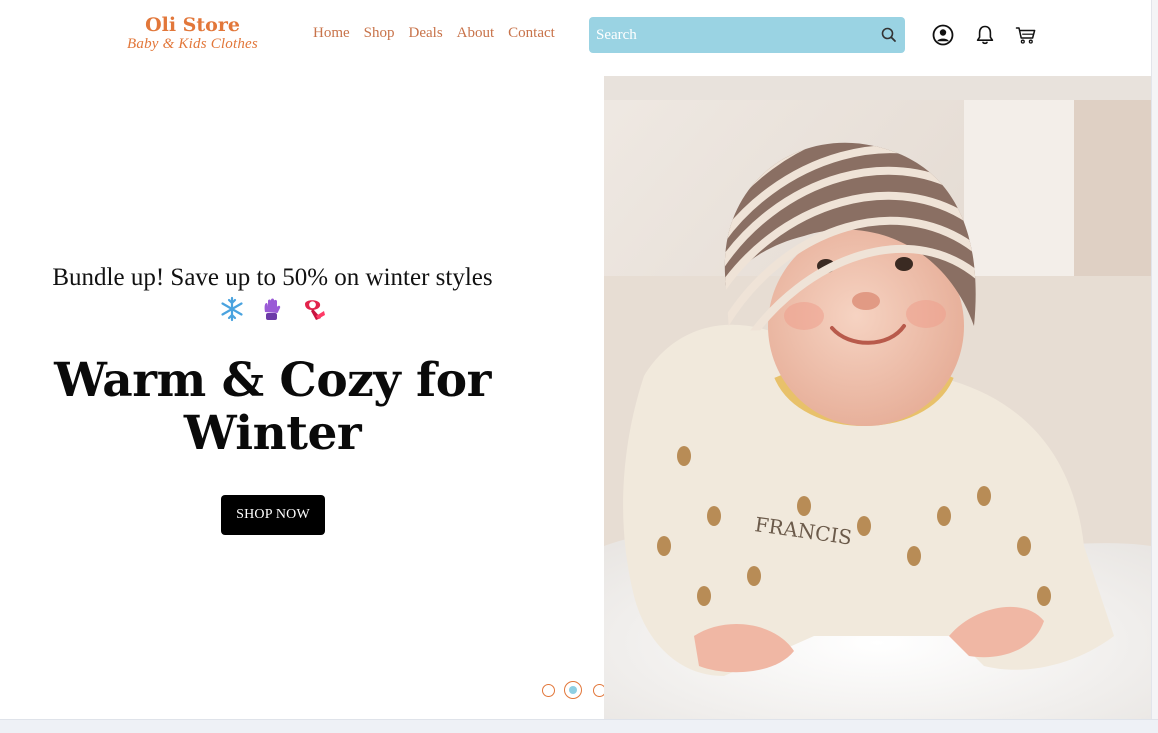 Image resolution: width=1158 pixels, height=733 pixels. I want to click on snowflake-icon, so click(231, 309).